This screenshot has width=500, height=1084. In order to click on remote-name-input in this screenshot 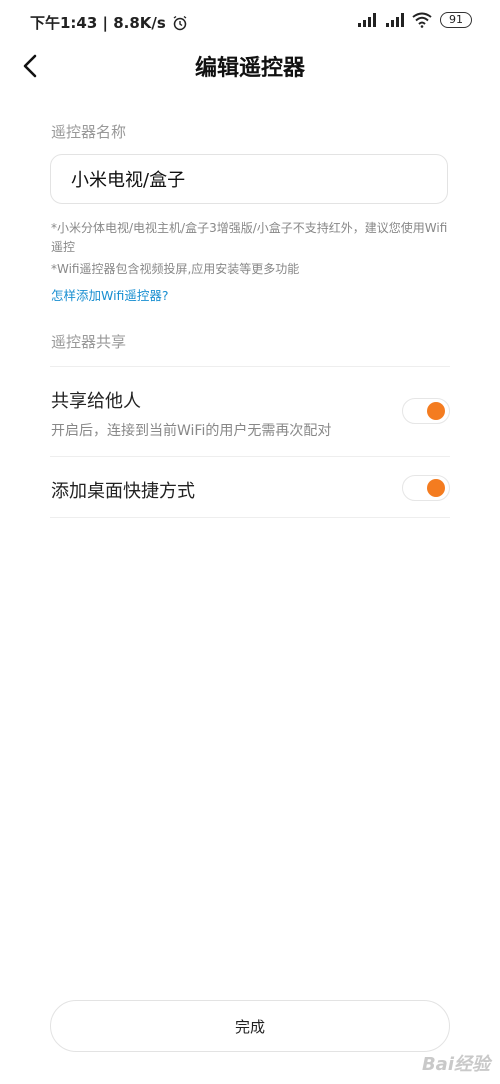, I will do `click(251, 179)`.